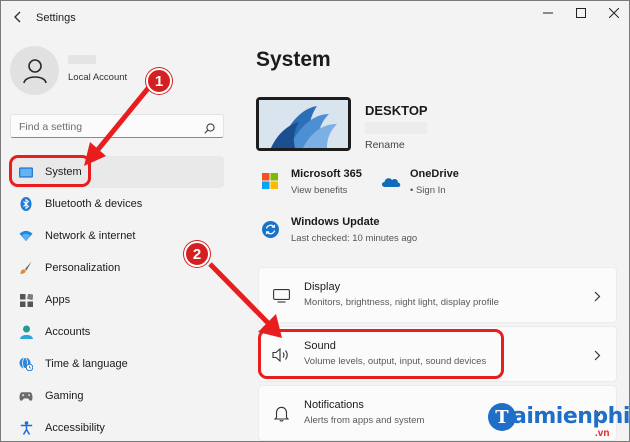 This screenshot has height=442, width=630. I want to click on onedrive-subtitle: • Sign In, so click(428, 190).